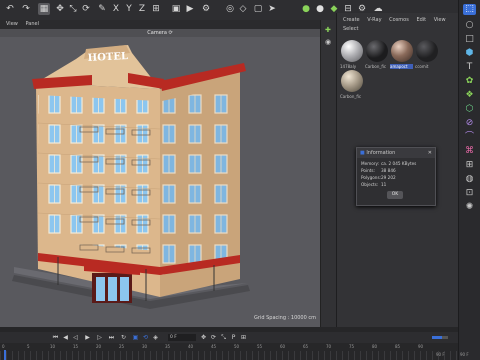 The width and height of the screenshot is (480, 360). I want to click on select-mode-icon: ⬚, so click(469, 9).